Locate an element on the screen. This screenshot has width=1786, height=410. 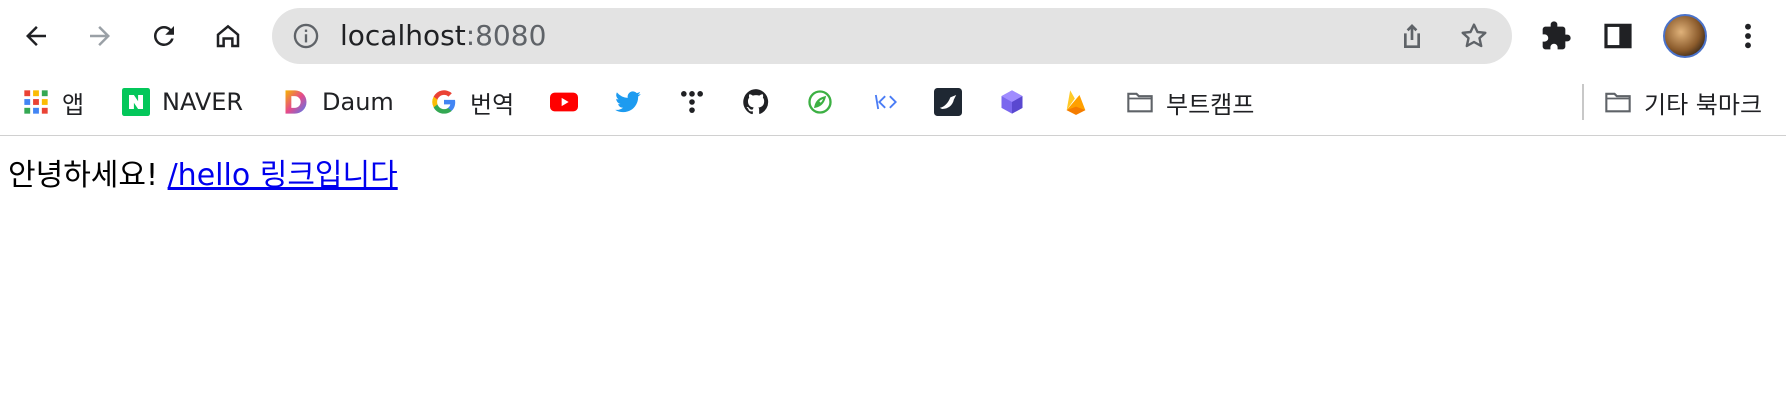
leaf-icon is located at coordinates (820, 102).